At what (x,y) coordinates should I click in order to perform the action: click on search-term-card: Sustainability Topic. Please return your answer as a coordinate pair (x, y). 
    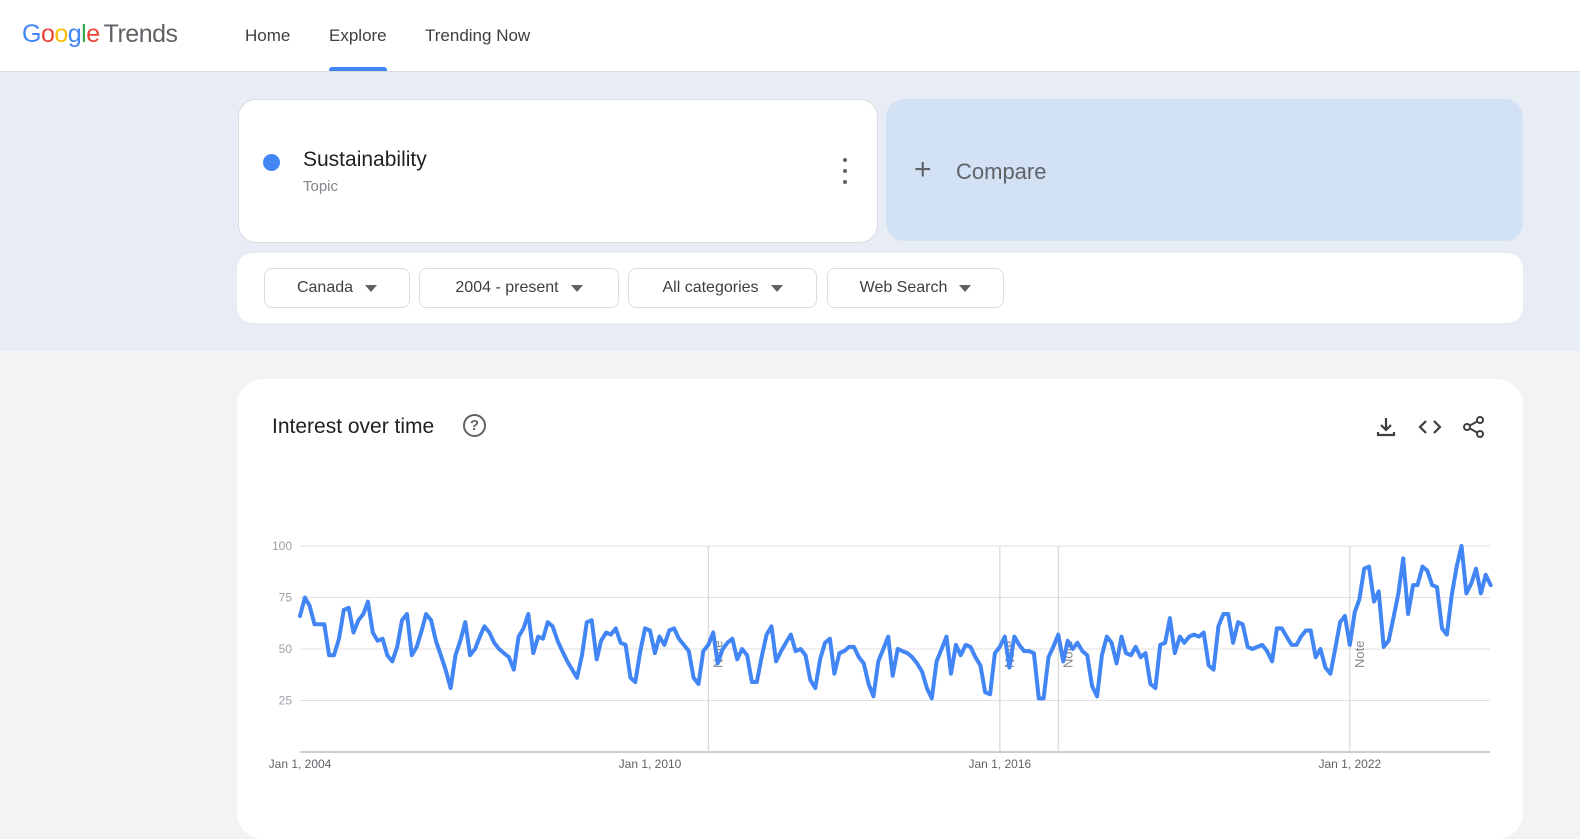
    Looking at the image, I should click on (558, 171).